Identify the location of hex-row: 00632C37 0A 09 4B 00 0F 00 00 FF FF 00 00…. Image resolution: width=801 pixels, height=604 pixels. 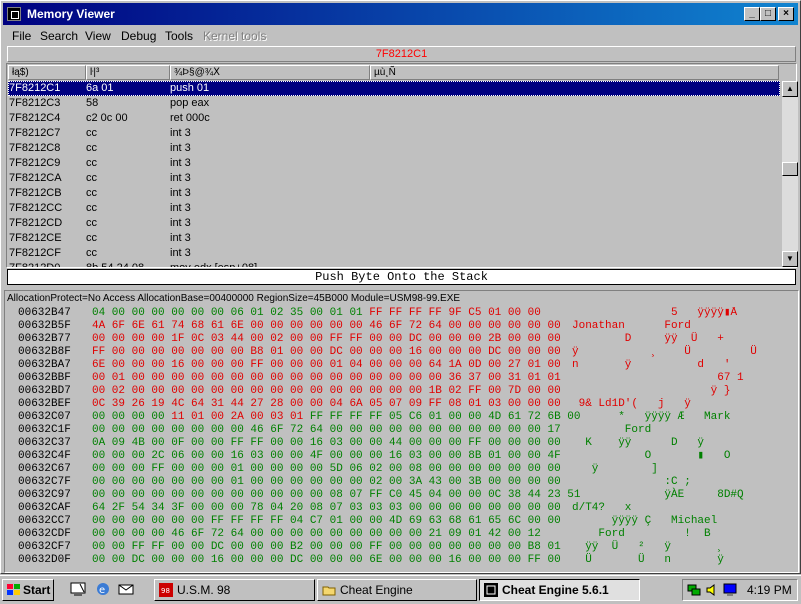
(400, 443).